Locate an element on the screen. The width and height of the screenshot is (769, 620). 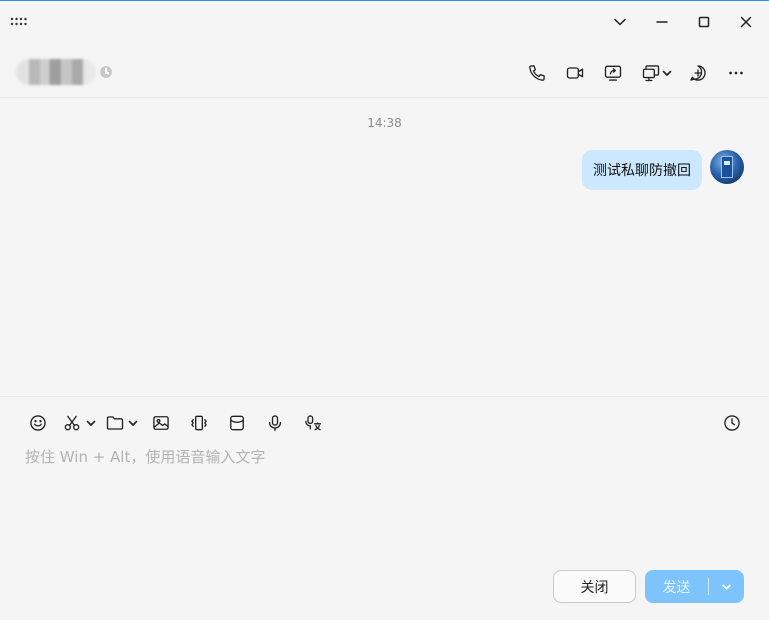
screenshot-dropdown-icon is located at coordinates (91, 423).